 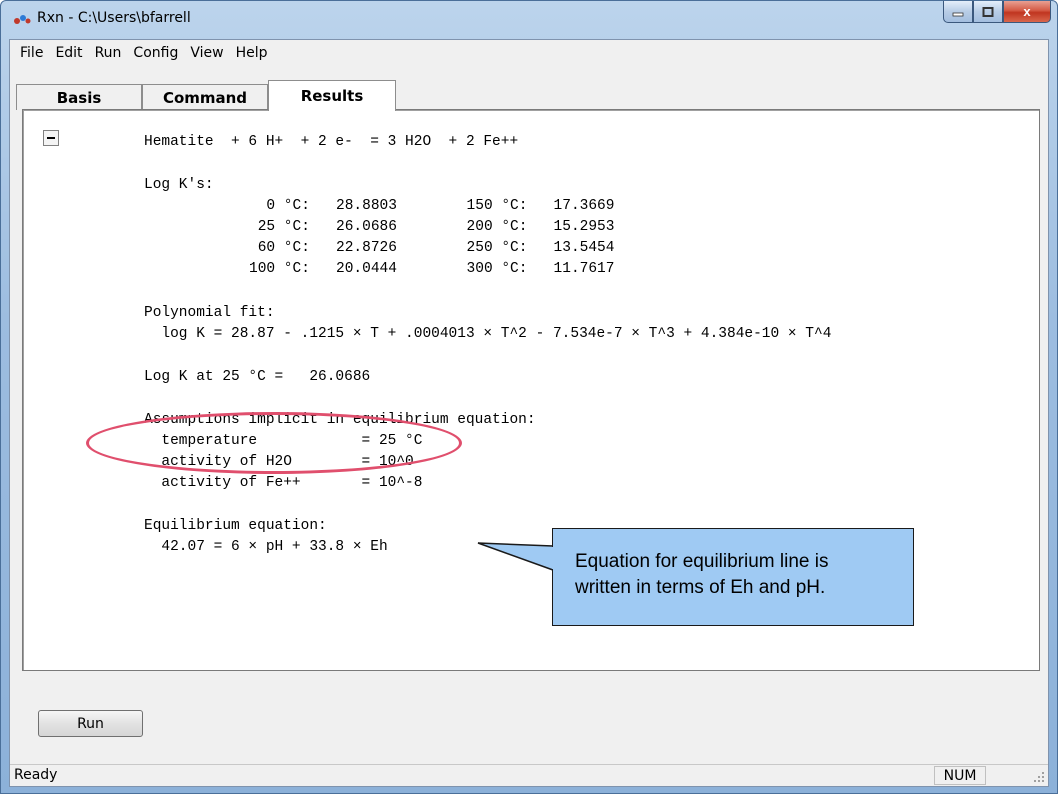 I want to click on caption-buttons: x, so click(x=997, y=12).